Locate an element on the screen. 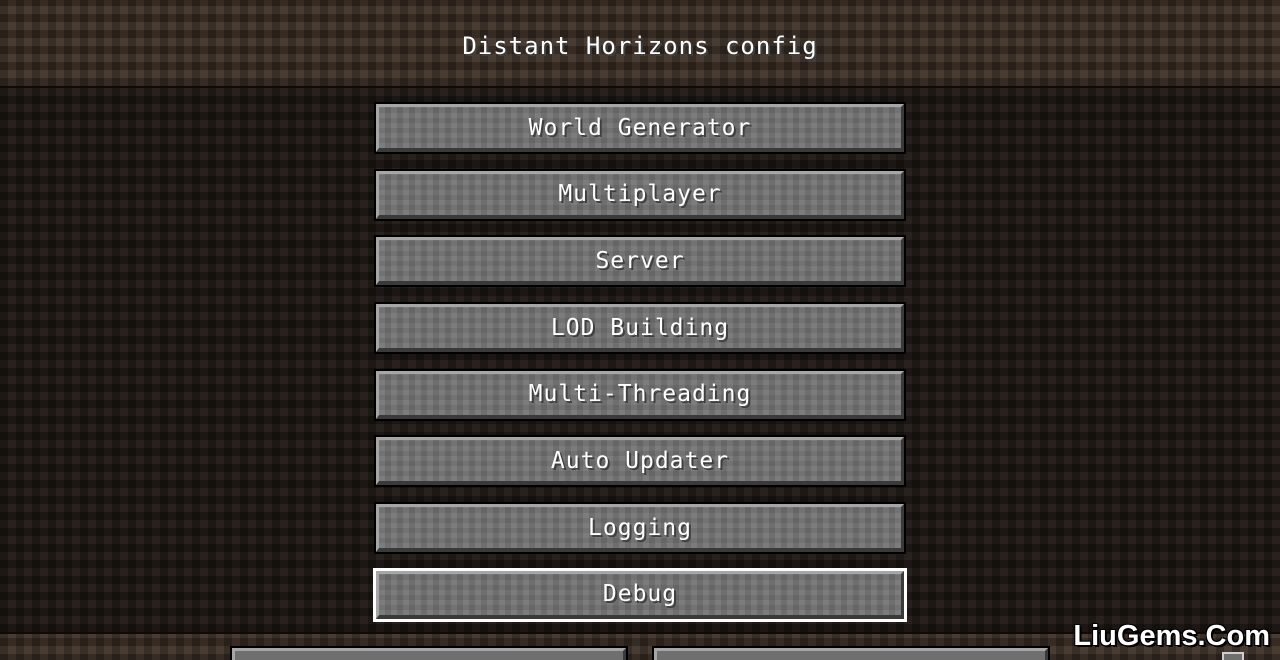 This screenshot has height=660, width=1280. watermark-text: LiuGems.Com is located at coordinates (1171, 636).